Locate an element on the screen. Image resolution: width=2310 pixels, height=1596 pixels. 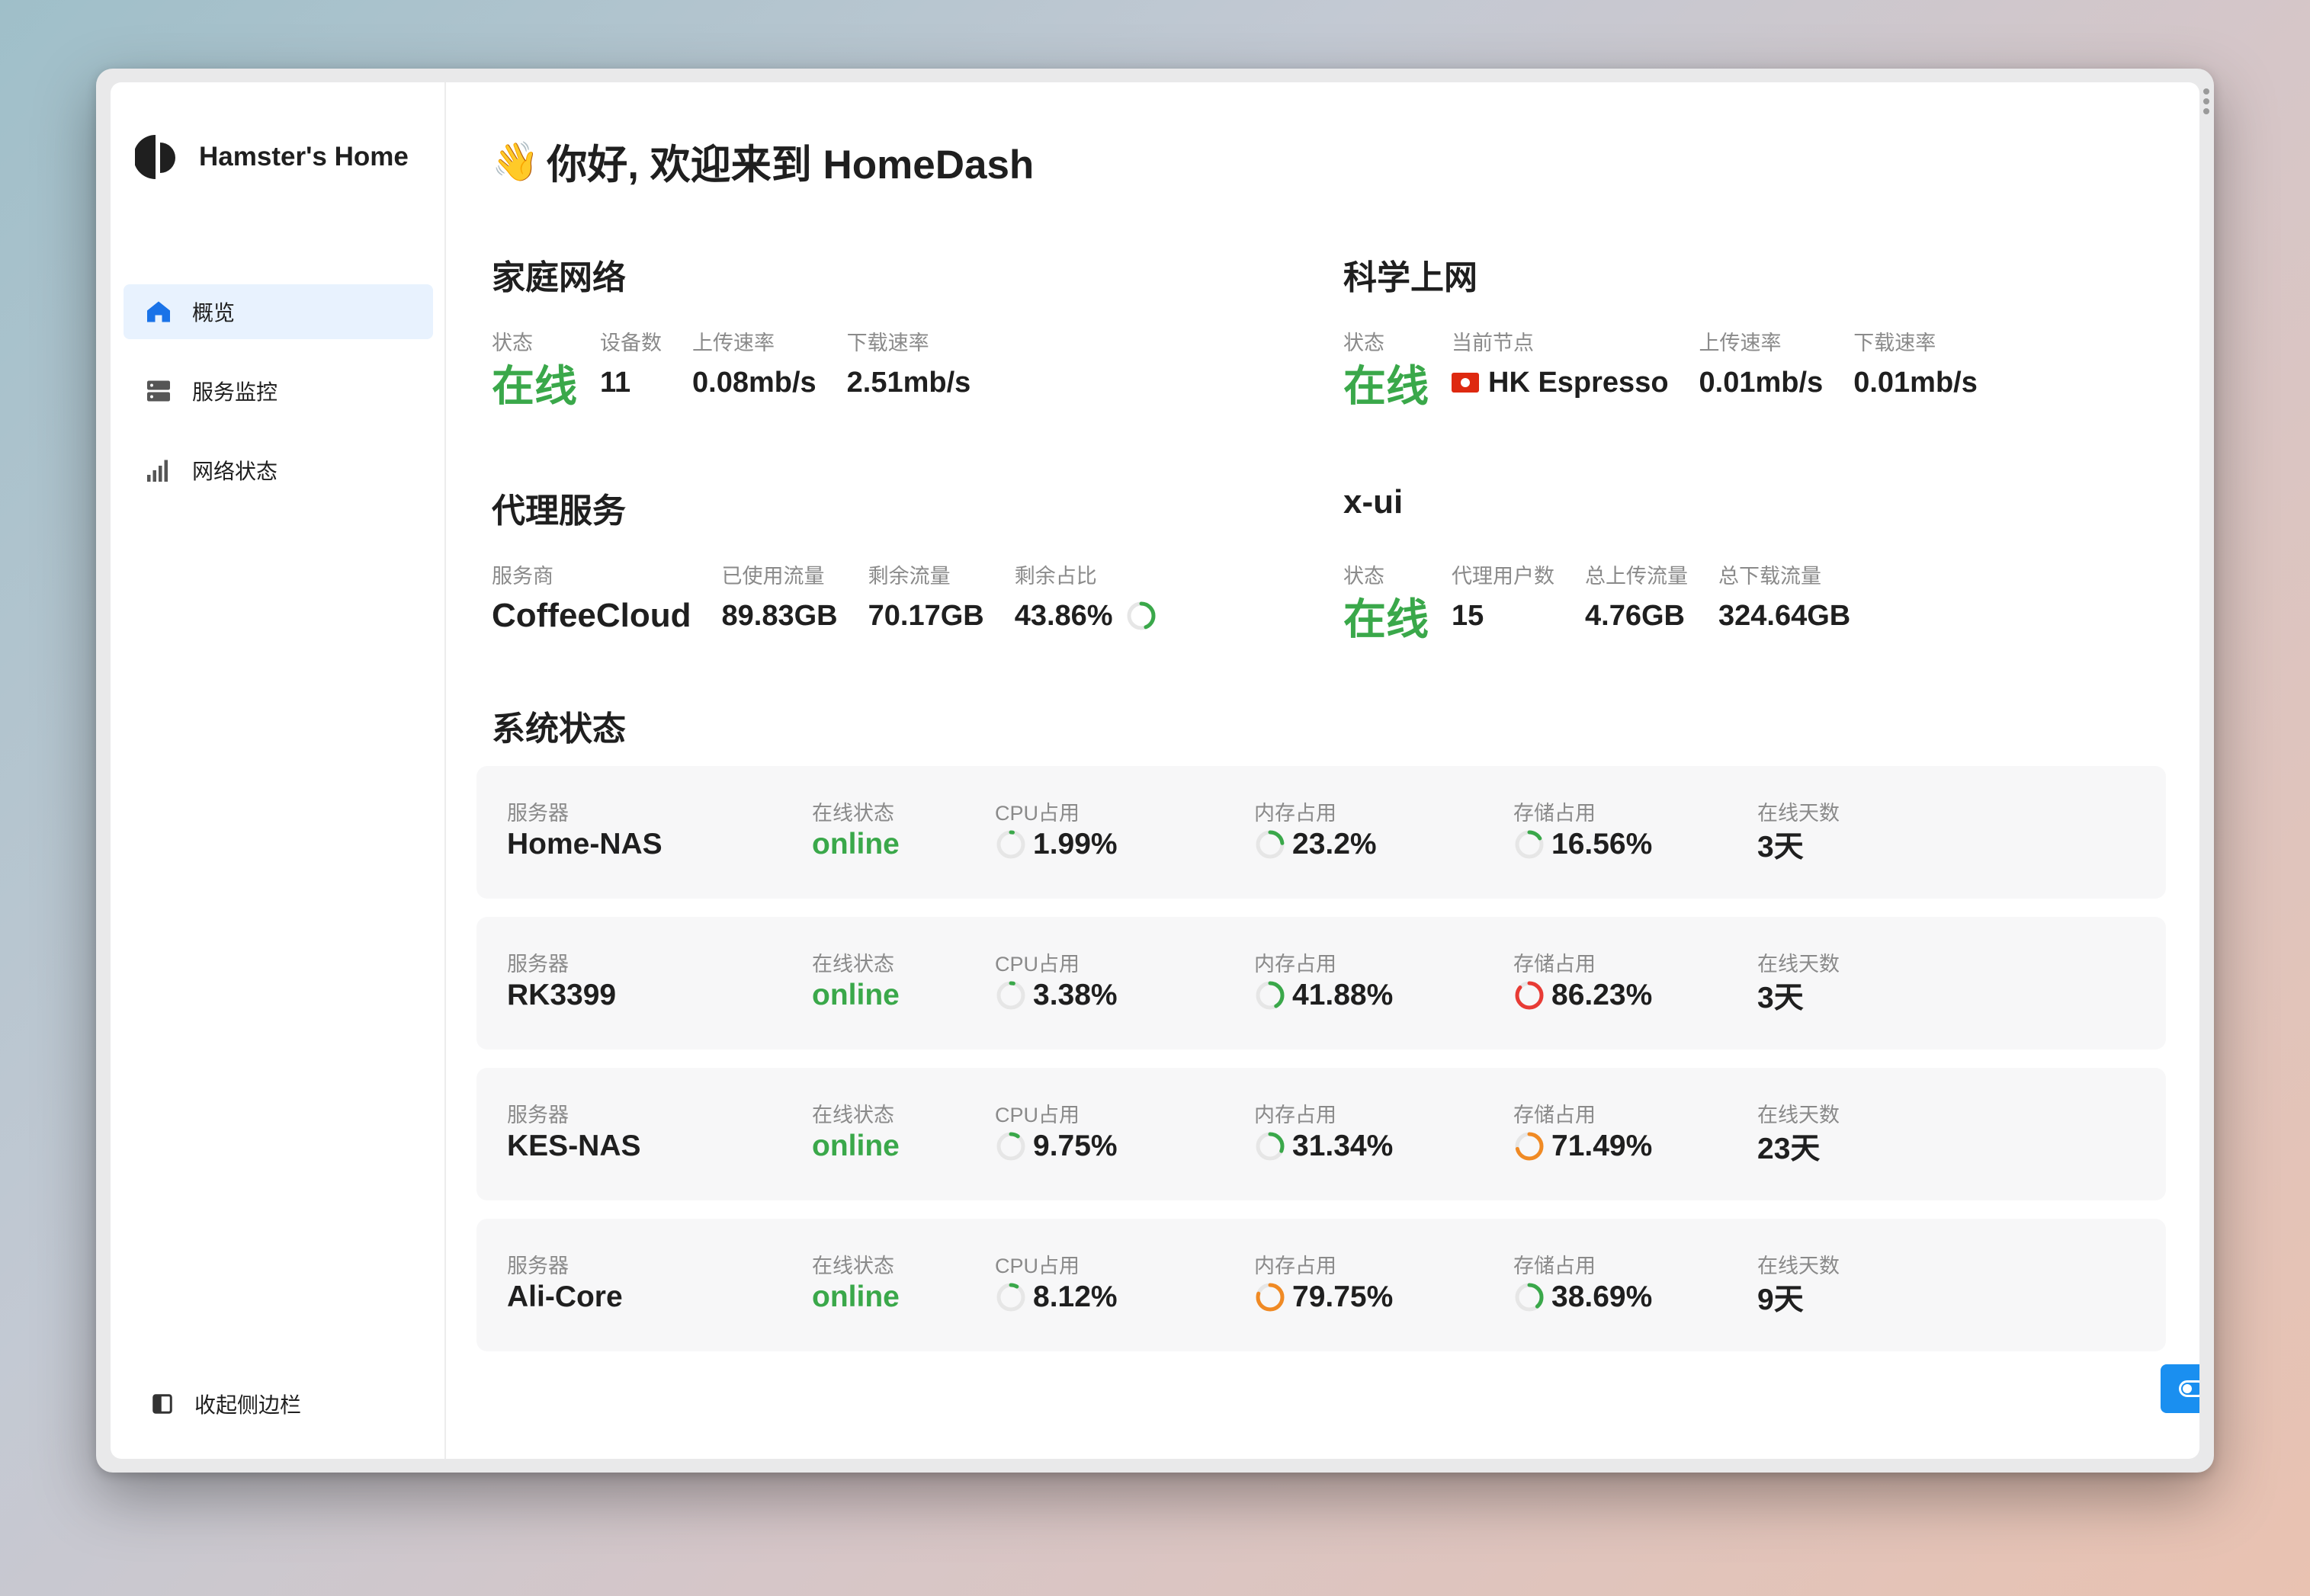
days-label: 在线天数 is located at coordinates (1799, 964).